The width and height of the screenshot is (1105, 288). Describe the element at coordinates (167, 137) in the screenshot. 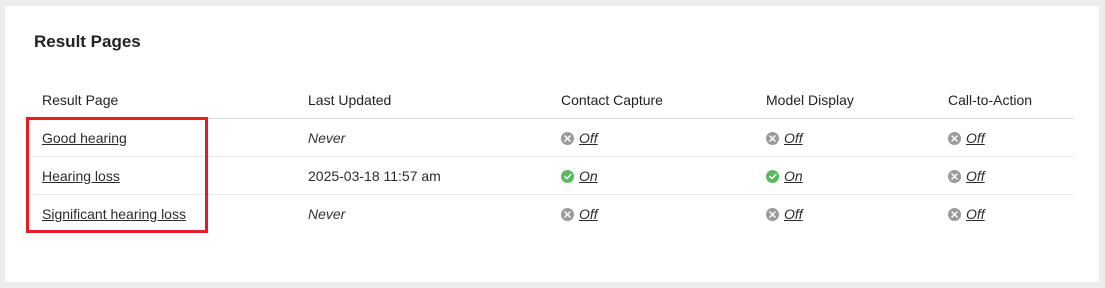

I see `cell-result-page: Good hearing` at that location.